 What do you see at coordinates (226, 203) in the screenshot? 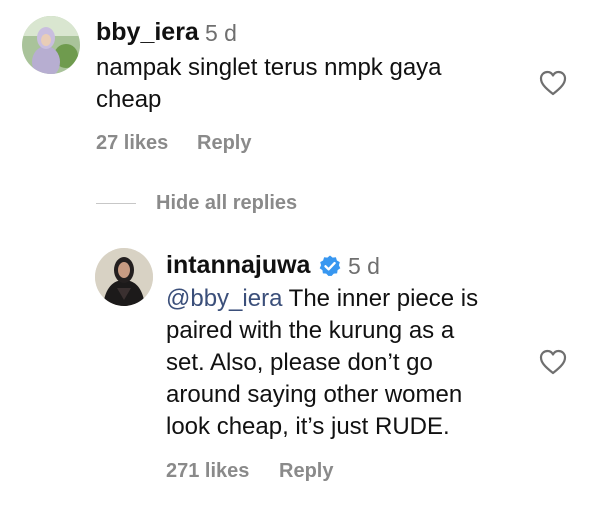
I see `hide-replies-button: Hide all replies` at bounding box center [226, 203].